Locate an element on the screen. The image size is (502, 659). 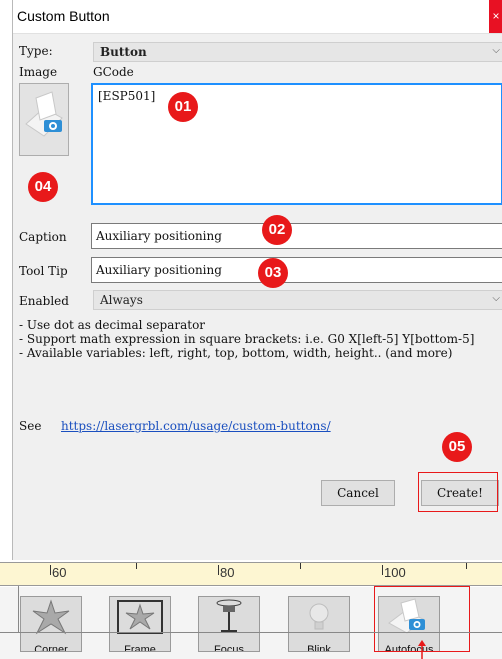
focus-icon is located at coordinates (229, 615).